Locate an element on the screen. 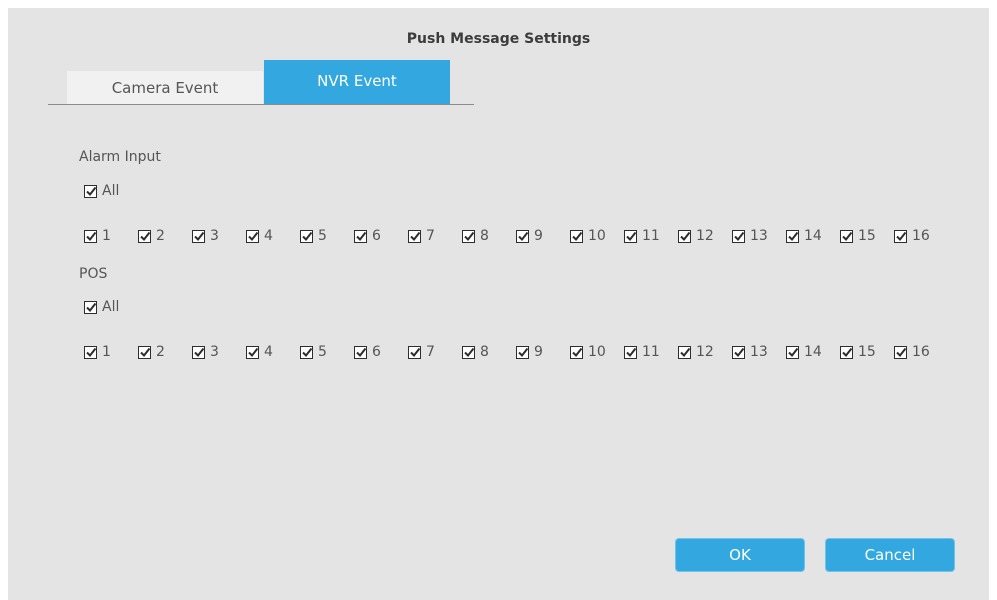  pos-channel-checkbox: 11 is located at coordinates (642, 352).